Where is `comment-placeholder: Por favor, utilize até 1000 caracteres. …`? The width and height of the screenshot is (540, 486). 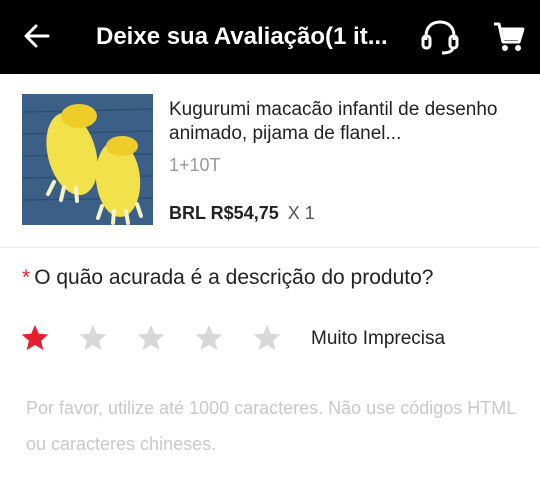 comment-placeholder: Por favor, utilize até 1000 caracteres. … is located at coordinates (276, 426).